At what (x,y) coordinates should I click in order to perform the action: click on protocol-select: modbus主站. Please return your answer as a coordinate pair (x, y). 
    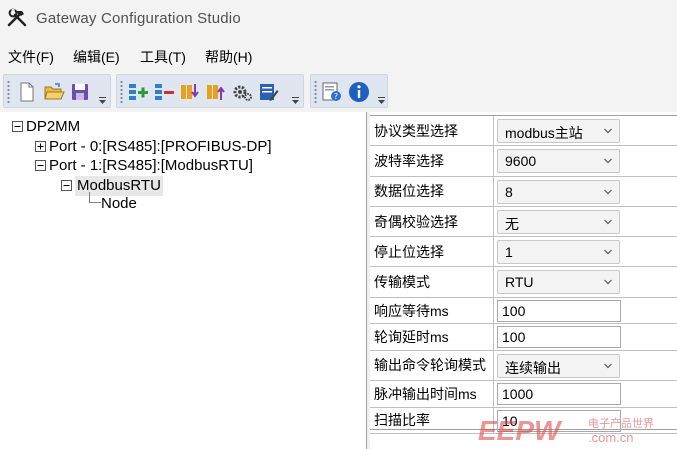
    Looking at the image, I should click on (558, 131).